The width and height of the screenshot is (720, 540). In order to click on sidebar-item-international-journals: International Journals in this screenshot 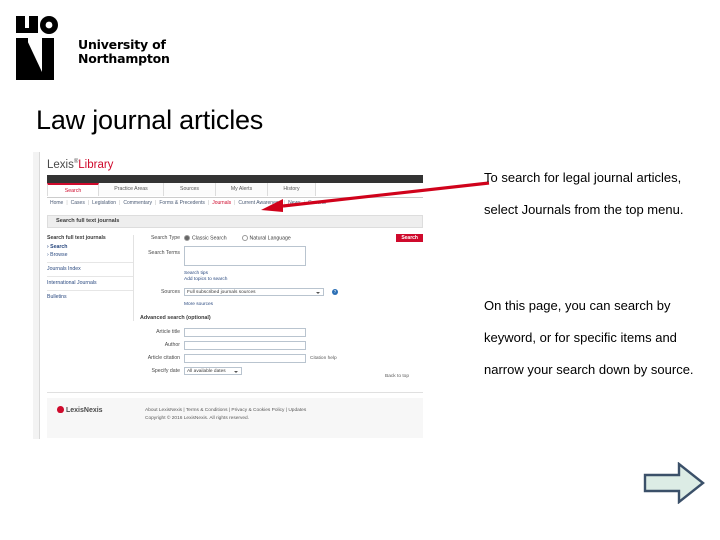, I will do `click(90, 281)`.